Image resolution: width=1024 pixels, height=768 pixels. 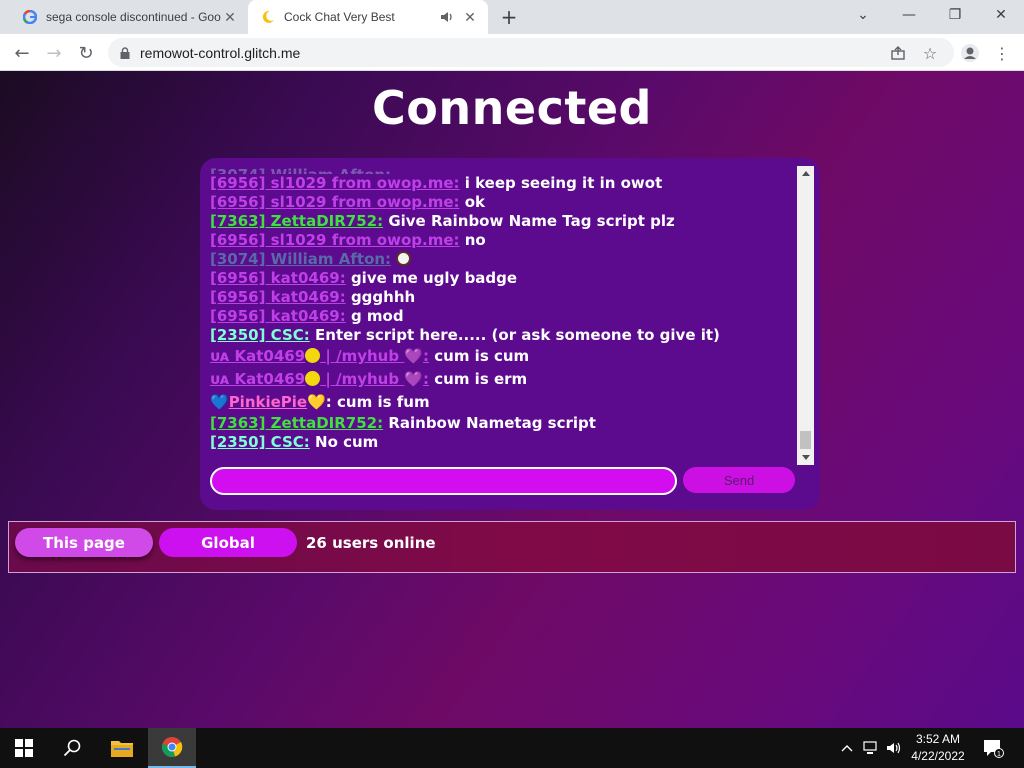 I want to click on chat-message: ᴜᴀ Kat0469 | /myhub 💜: cum is erm, so click(x=503, y=379).